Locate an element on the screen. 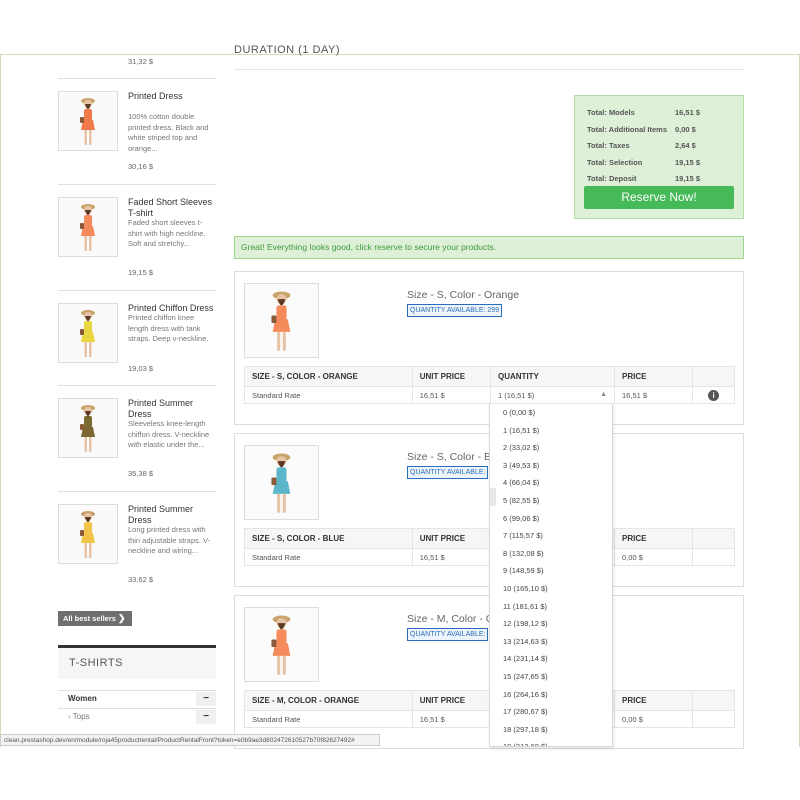 The image size is (800, 800). quantity-option: 12 (198,12 $) is located at coordinates (551, 624).